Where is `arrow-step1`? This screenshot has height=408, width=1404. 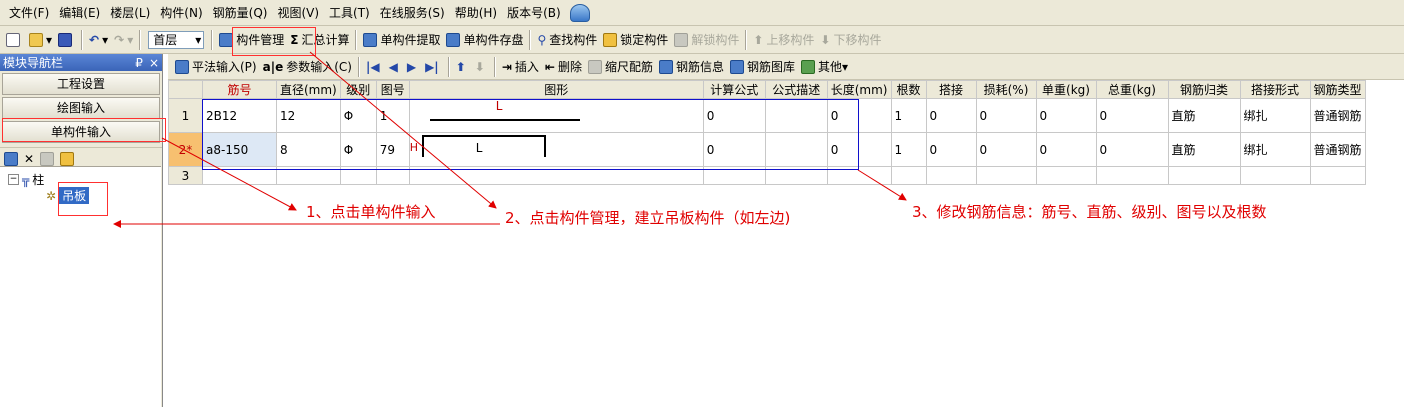 arrow-step1 is located at coordinates (229, 174).